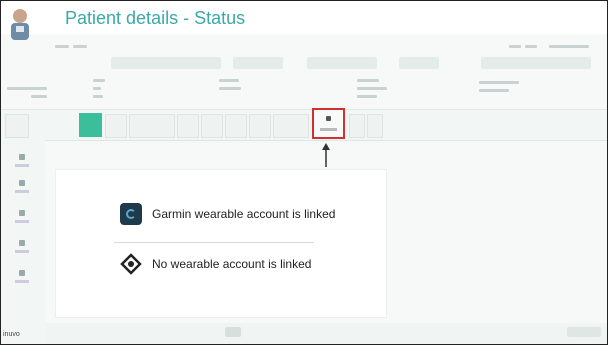  What do you see at coordinates (328, 129) in the screenshot?
I see `status-label` at bounding box center [328, 129].